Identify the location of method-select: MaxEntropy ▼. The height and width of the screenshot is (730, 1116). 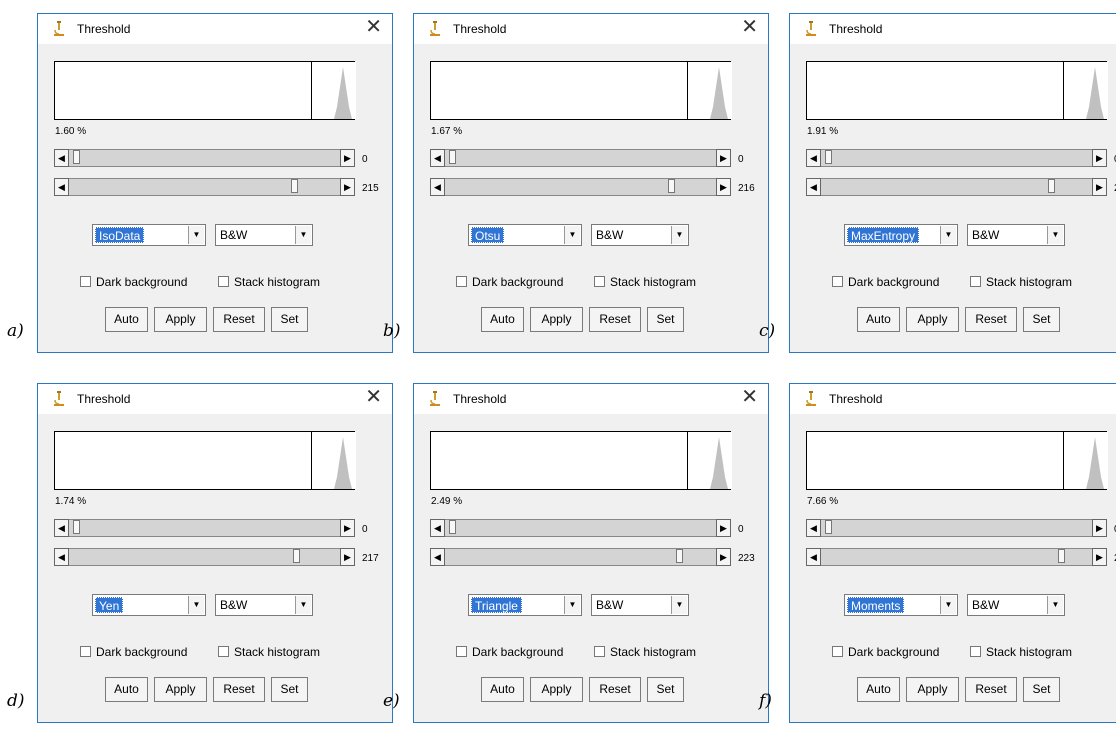
(901, 235).